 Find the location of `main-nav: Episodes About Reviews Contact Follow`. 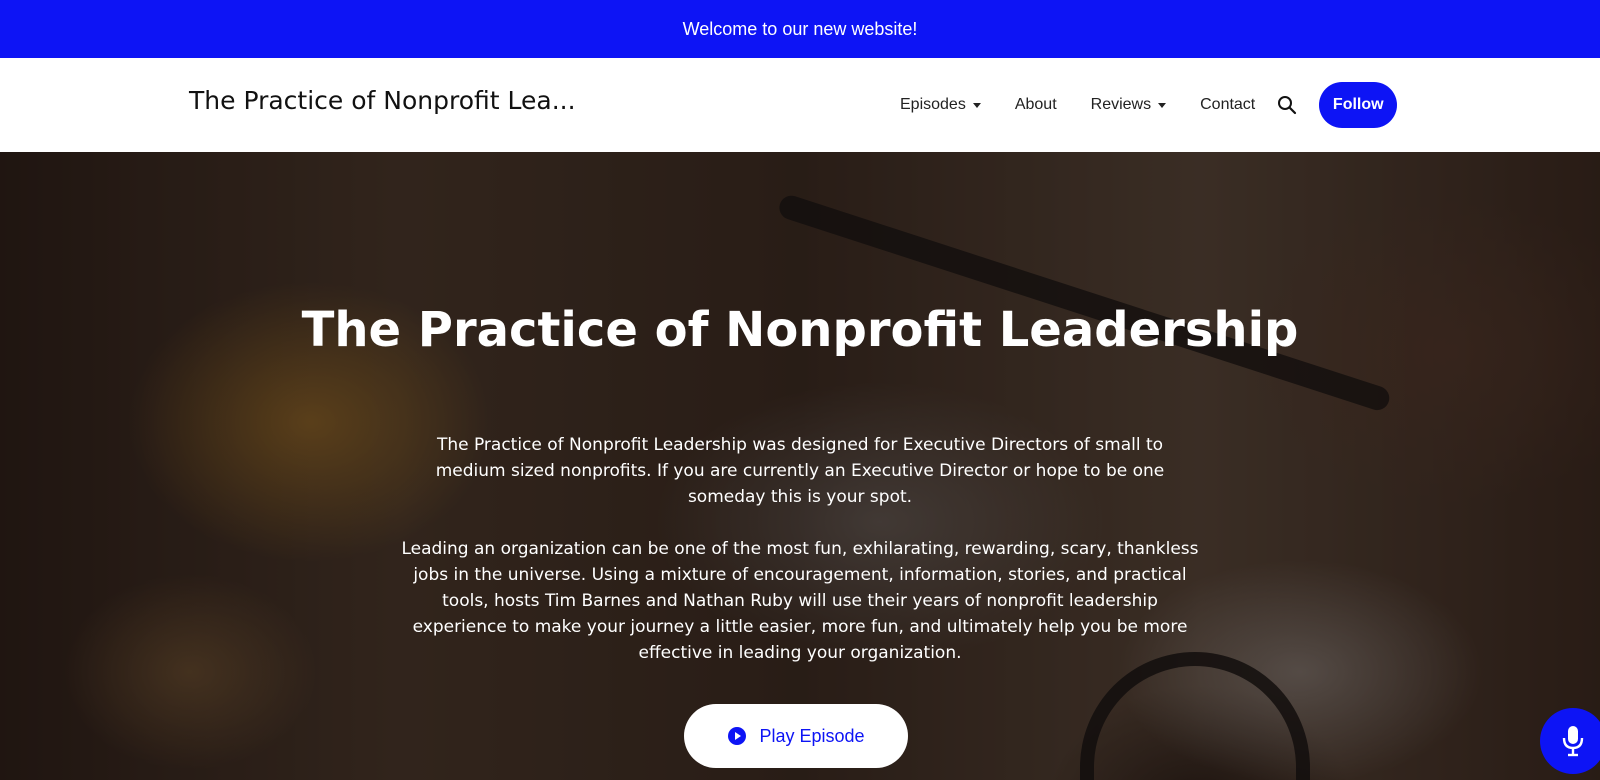

main-nav: Episodes About Reviews Contact Follow is located at coordinates (1149, 105).